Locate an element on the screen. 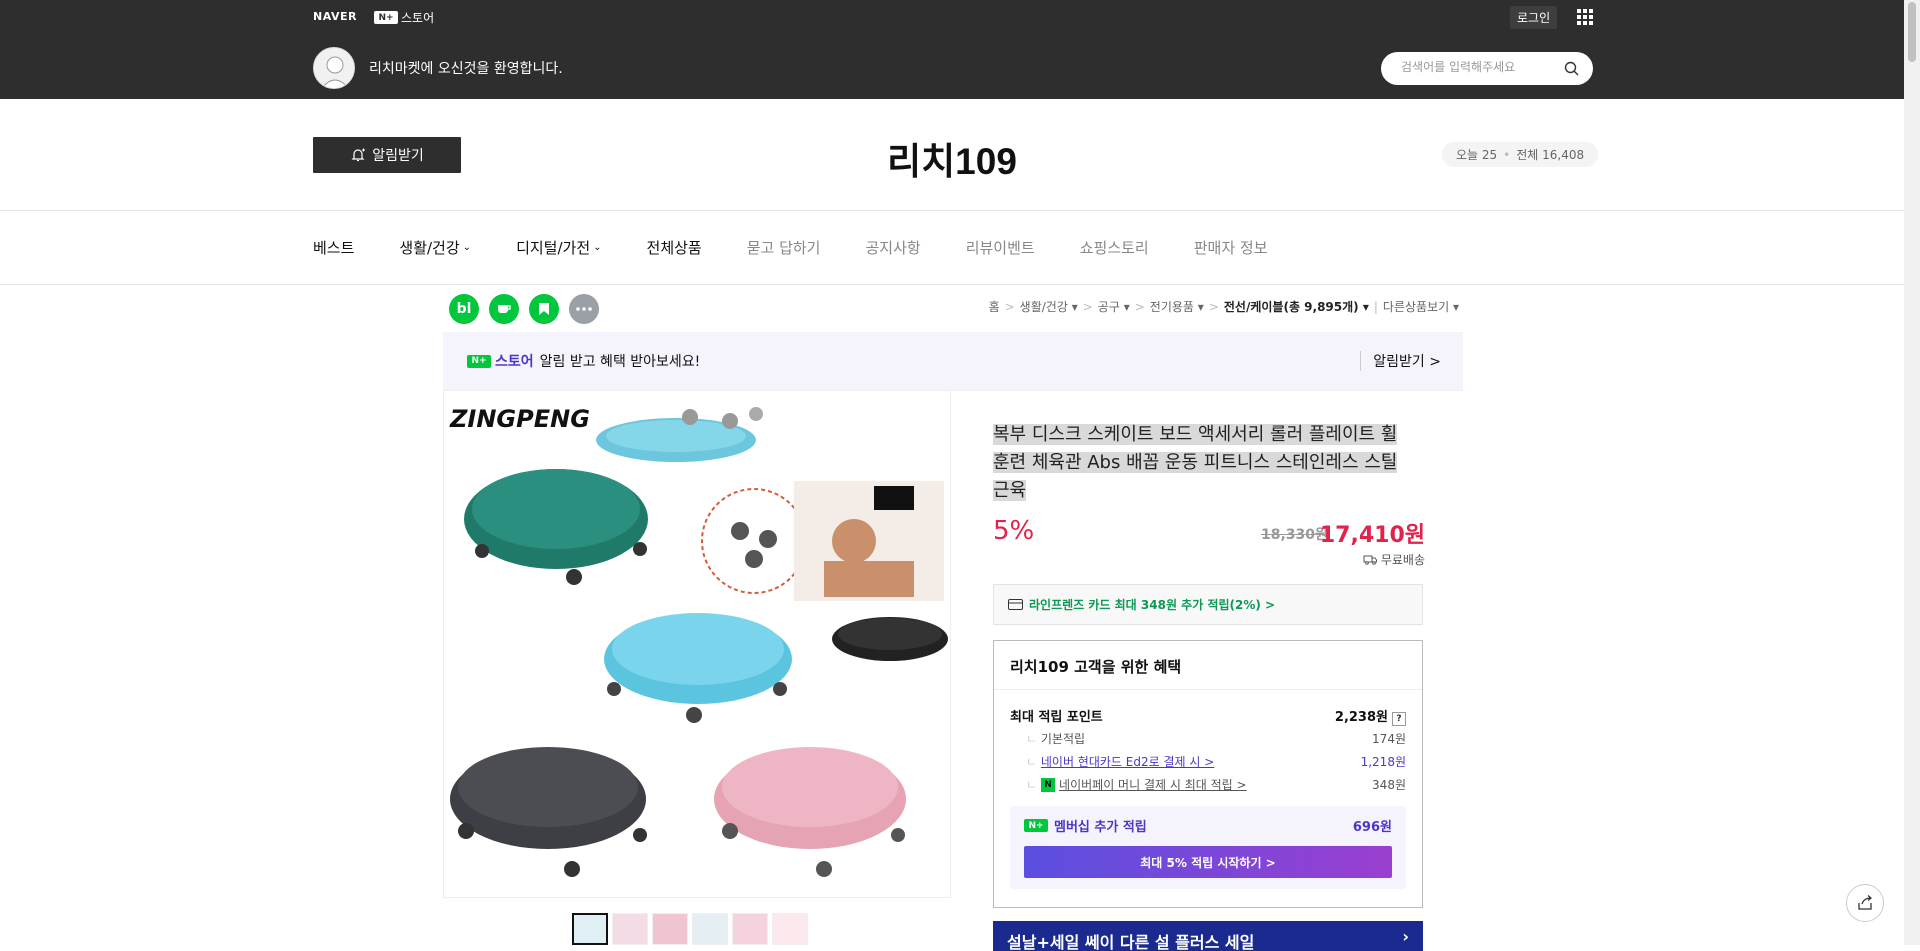 Image resolution: width=1920 pixels, height=951 pixels. search-box is located at coordinates (1487, 68).